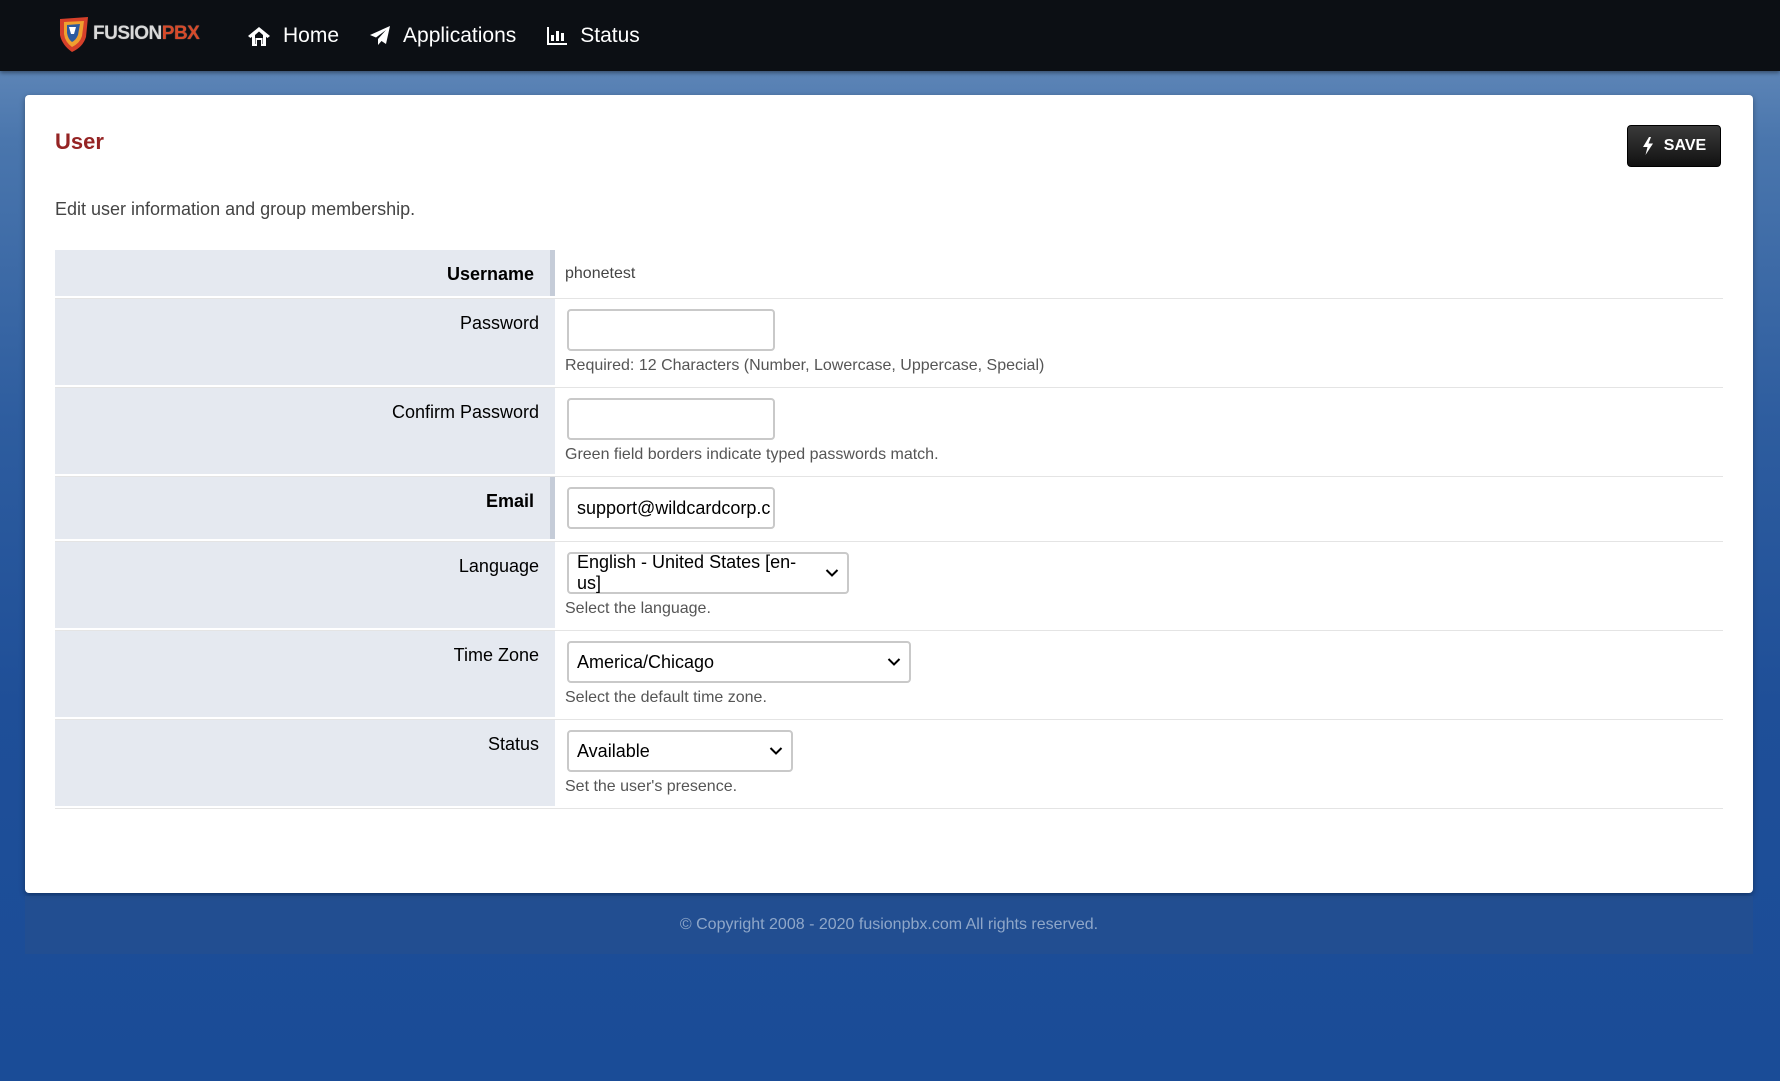  I want to click on nav-item-label: Applications, so click(460, 35).